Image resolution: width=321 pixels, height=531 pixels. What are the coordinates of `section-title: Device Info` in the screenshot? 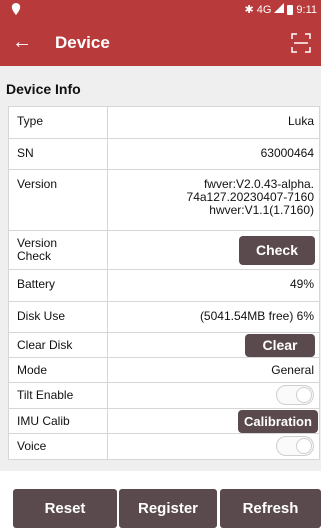 It's located at (43, 89).